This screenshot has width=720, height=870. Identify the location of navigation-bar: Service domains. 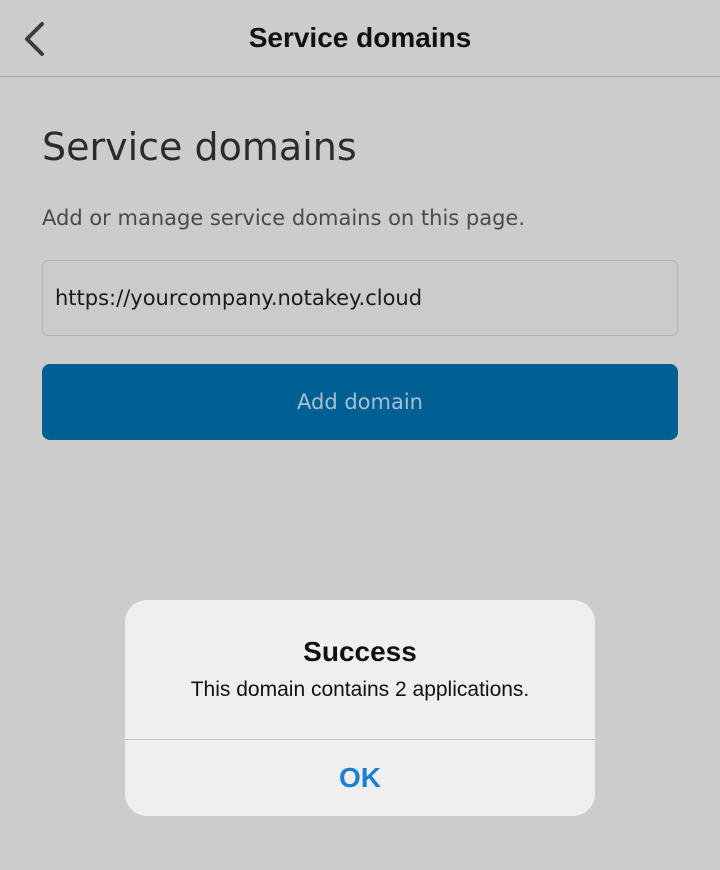
(360, 38).